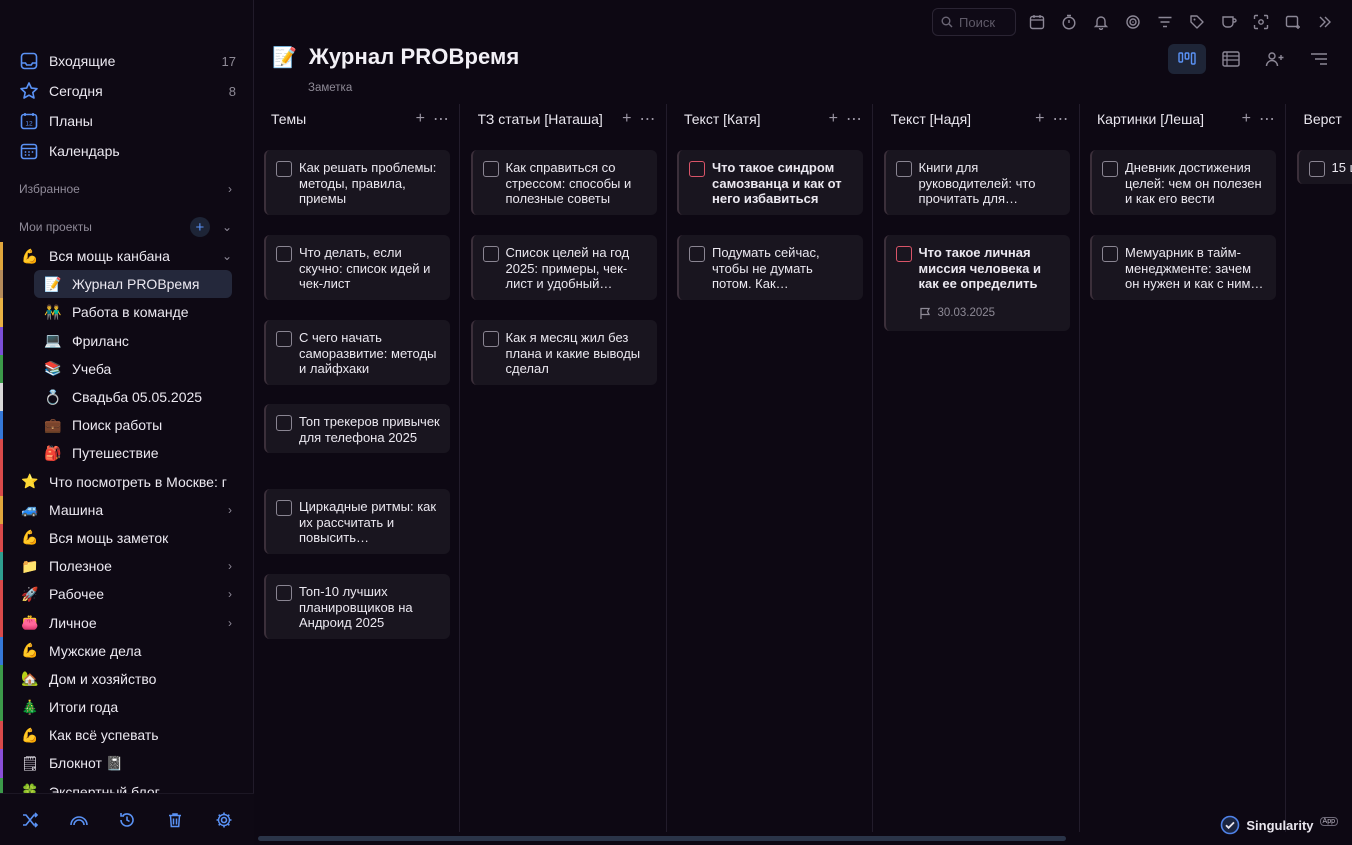 Image resolution: width=1352 pixels, height=845 pixels. Describe the element at coordinates (127, 368) in the screenshot. I see `project-item: 📚 Учеба` at that location.